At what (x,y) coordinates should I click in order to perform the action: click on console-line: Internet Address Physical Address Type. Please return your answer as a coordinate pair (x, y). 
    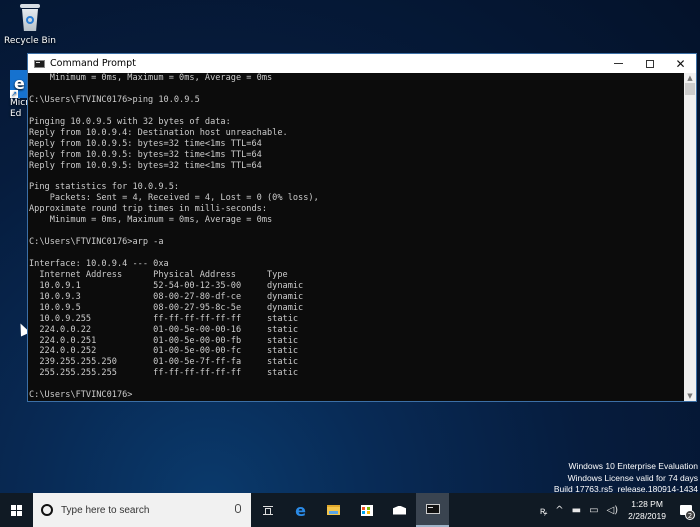
    Looking at the image, I should click on (158, 274).